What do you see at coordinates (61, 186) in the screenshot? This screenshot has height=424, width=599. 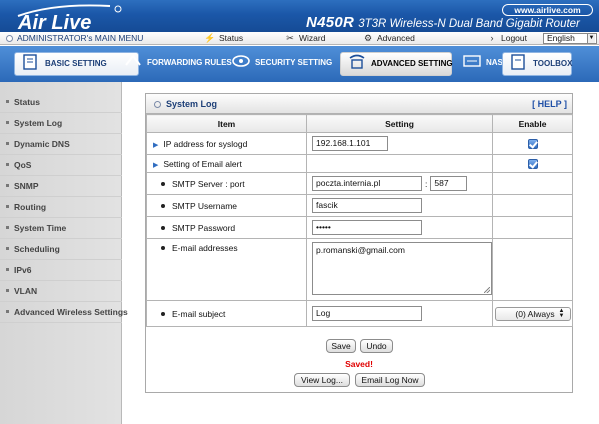 I see `sidebar-item-snmp: SNMP` at bounding box center [61, 186].